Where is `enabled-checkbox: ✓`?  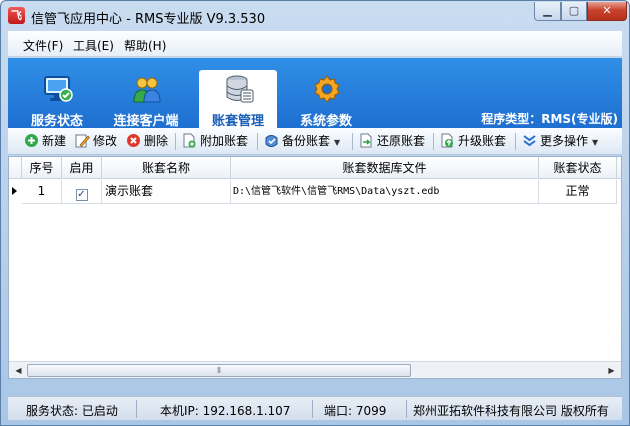
enabled-checkbox: ✓ is located at coordinates (81, 195).